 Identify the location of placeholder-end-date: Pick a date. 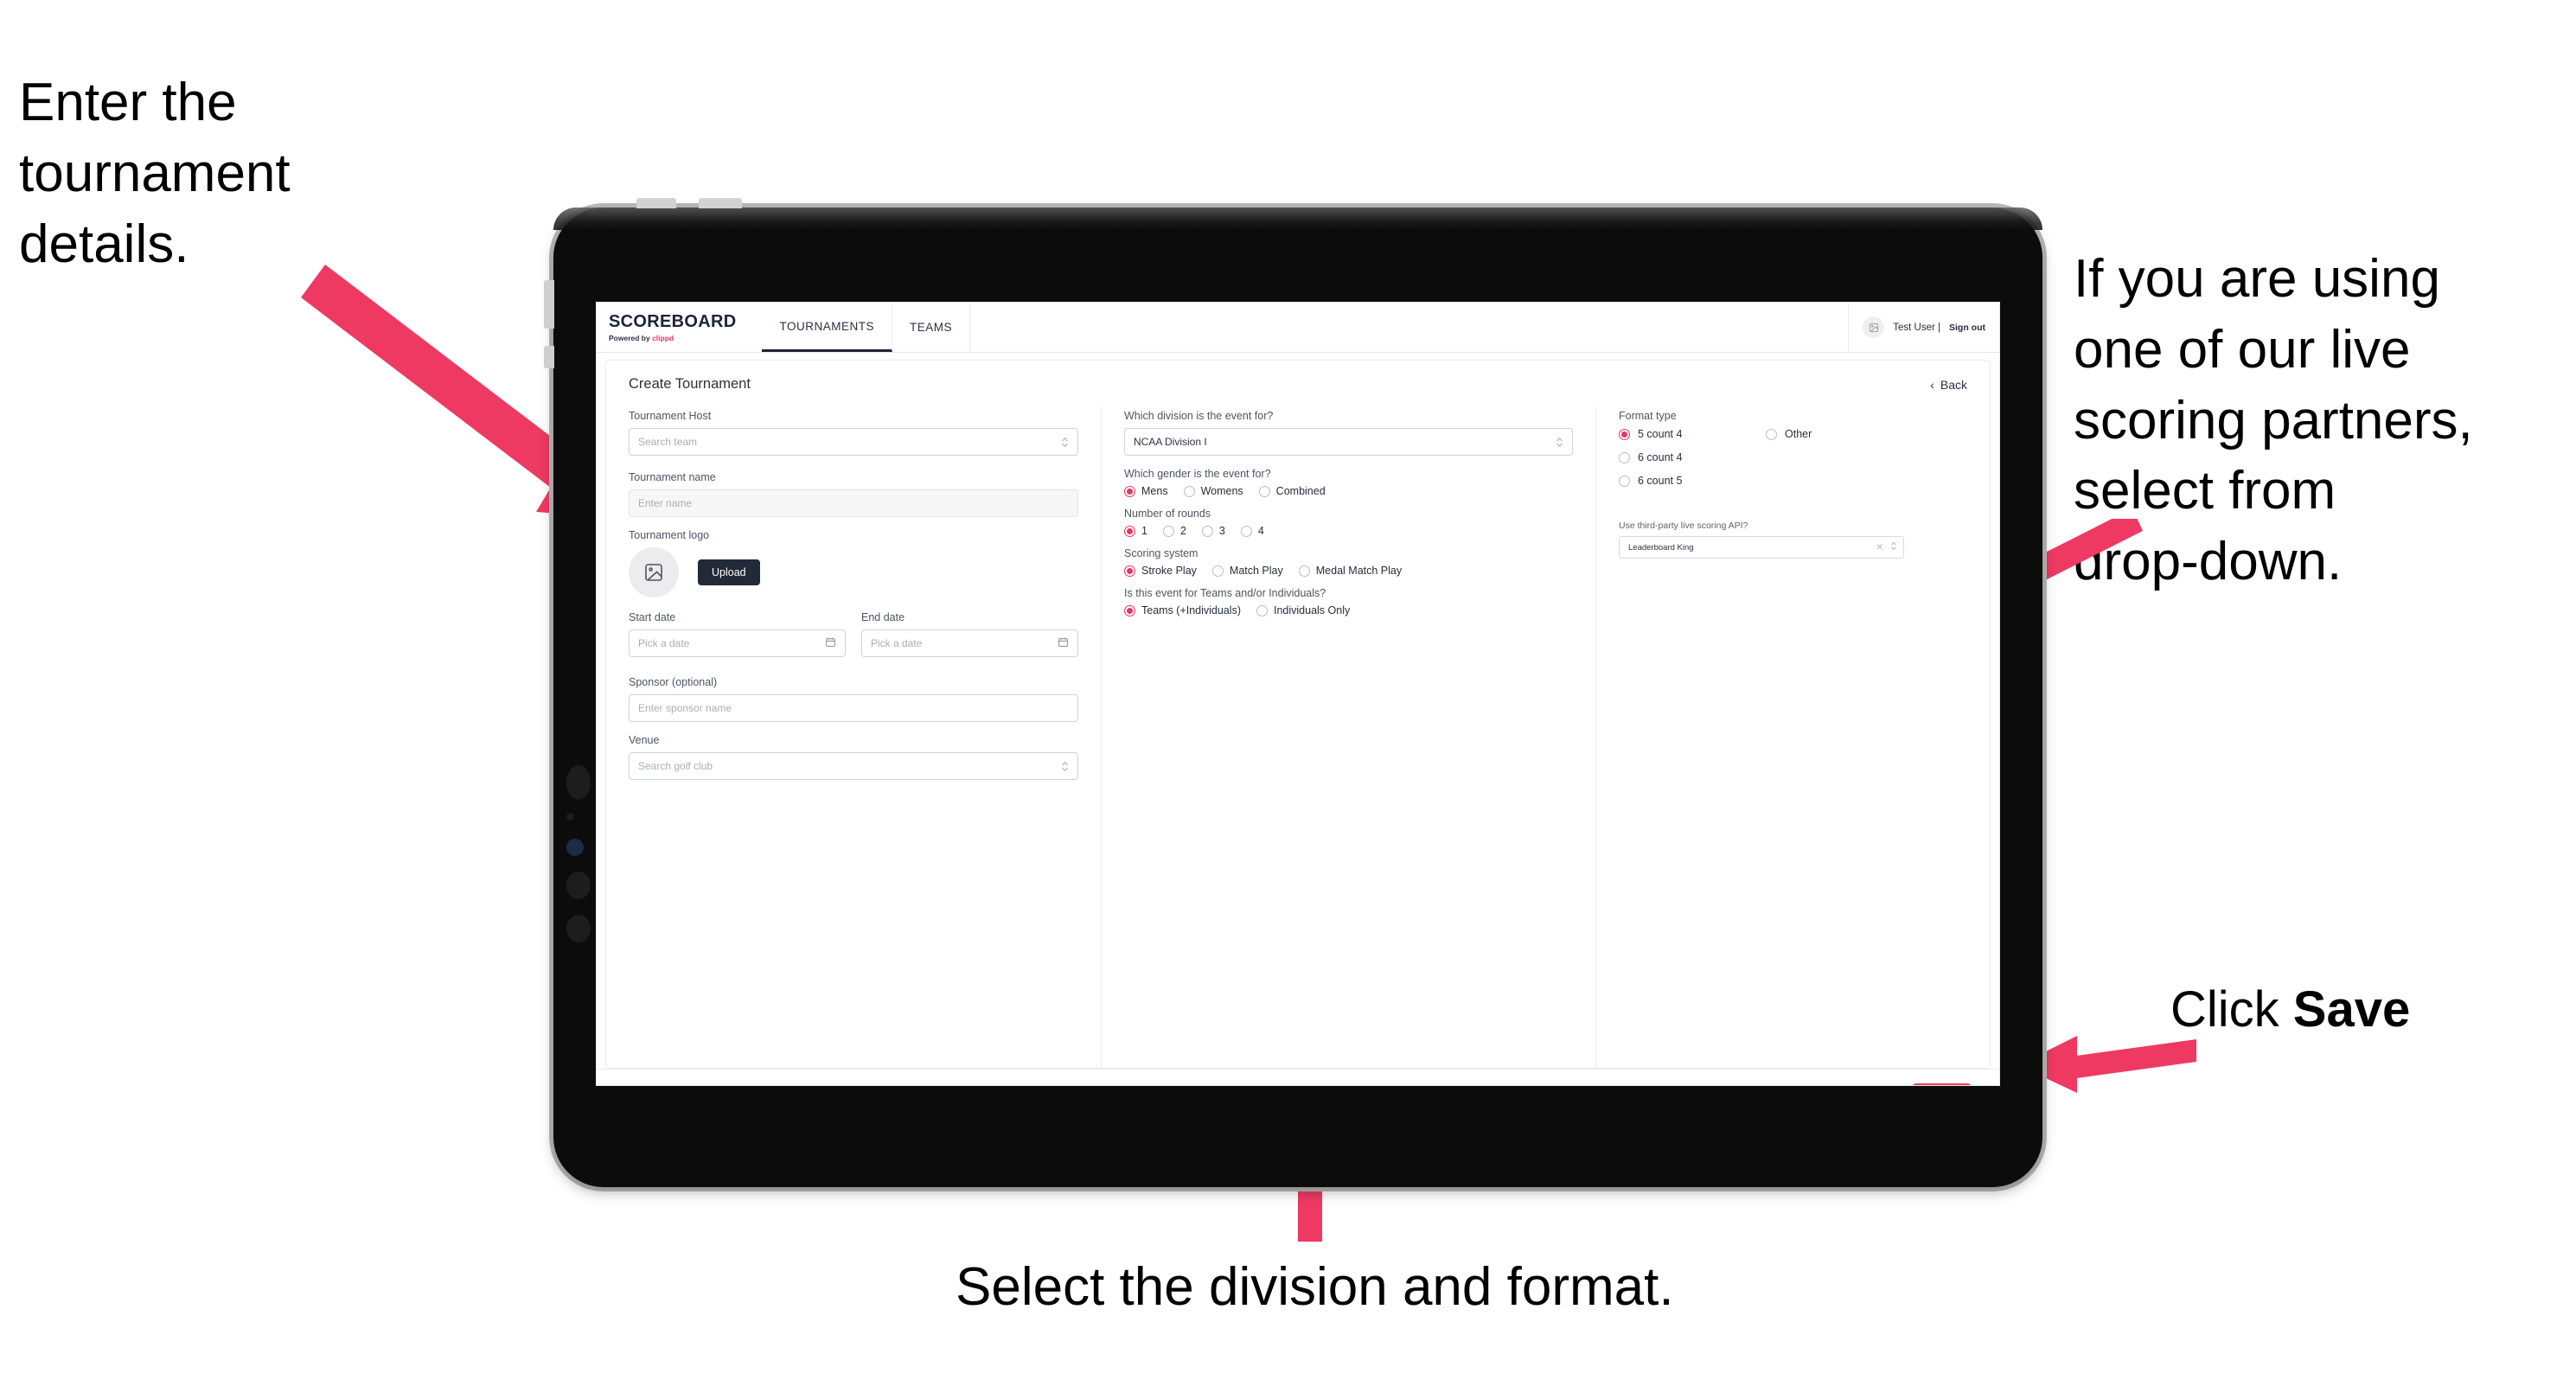
(897, 643).